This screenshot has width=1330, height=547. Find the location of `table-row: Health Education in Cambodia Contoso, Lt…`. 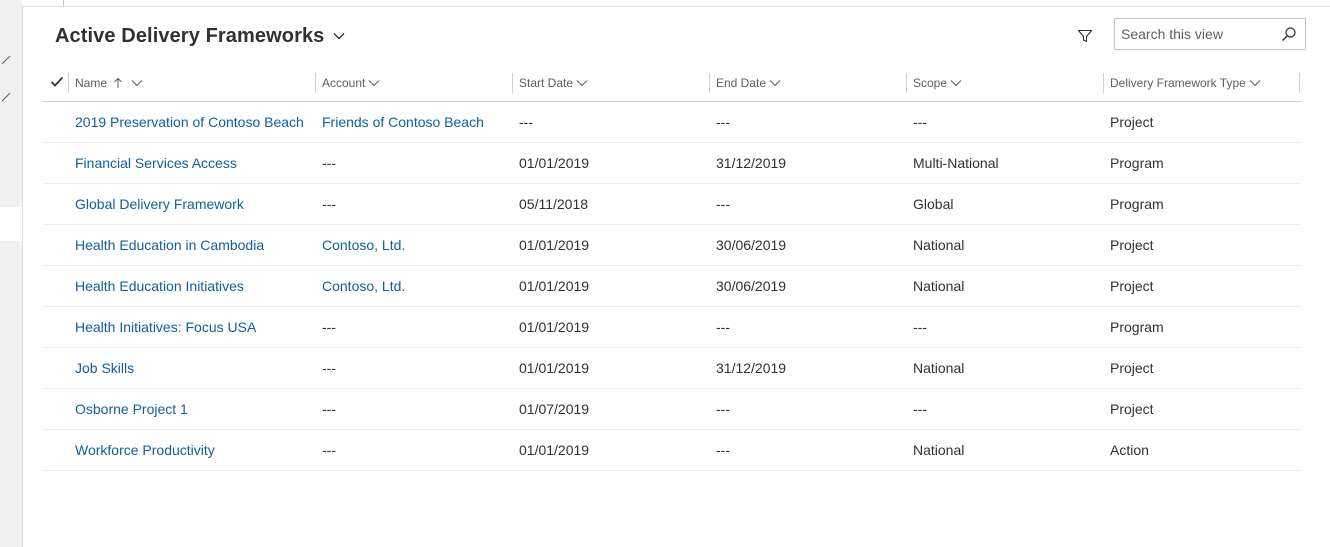

table-row: Health Education in Cambodia Contoso, Lt… is located at coordinates (672, 245).